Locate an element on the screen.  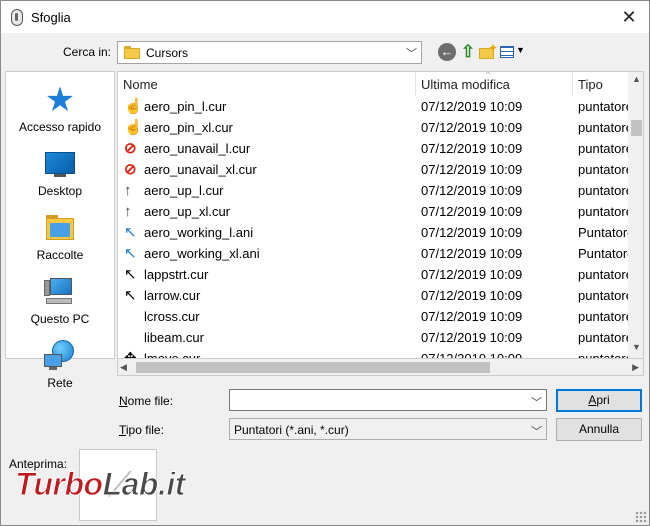
scroll-down-icon: ▼ is located at coordinates (635, 349).